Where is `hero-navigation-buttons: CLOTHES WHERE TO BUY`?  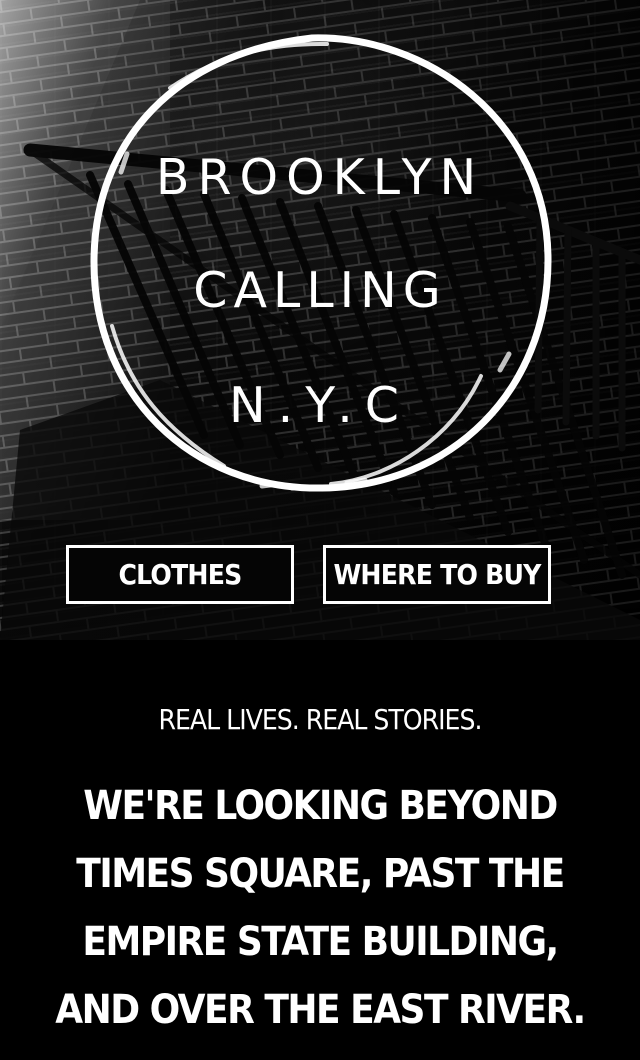 hero-navigation-buttons: CLOTHES WHERE TO BUY is located at coordinates (310, 574).